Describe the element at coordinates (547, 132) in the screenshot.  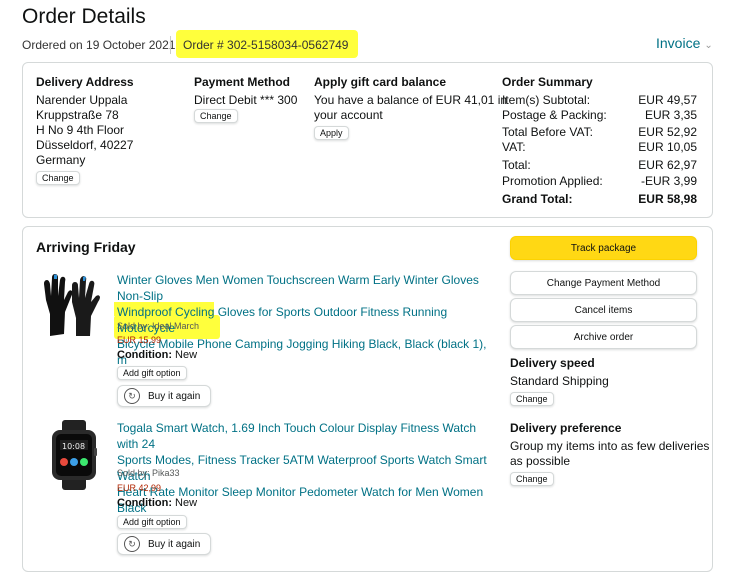
I see `summary-label: Total Before VAT:` at that location.